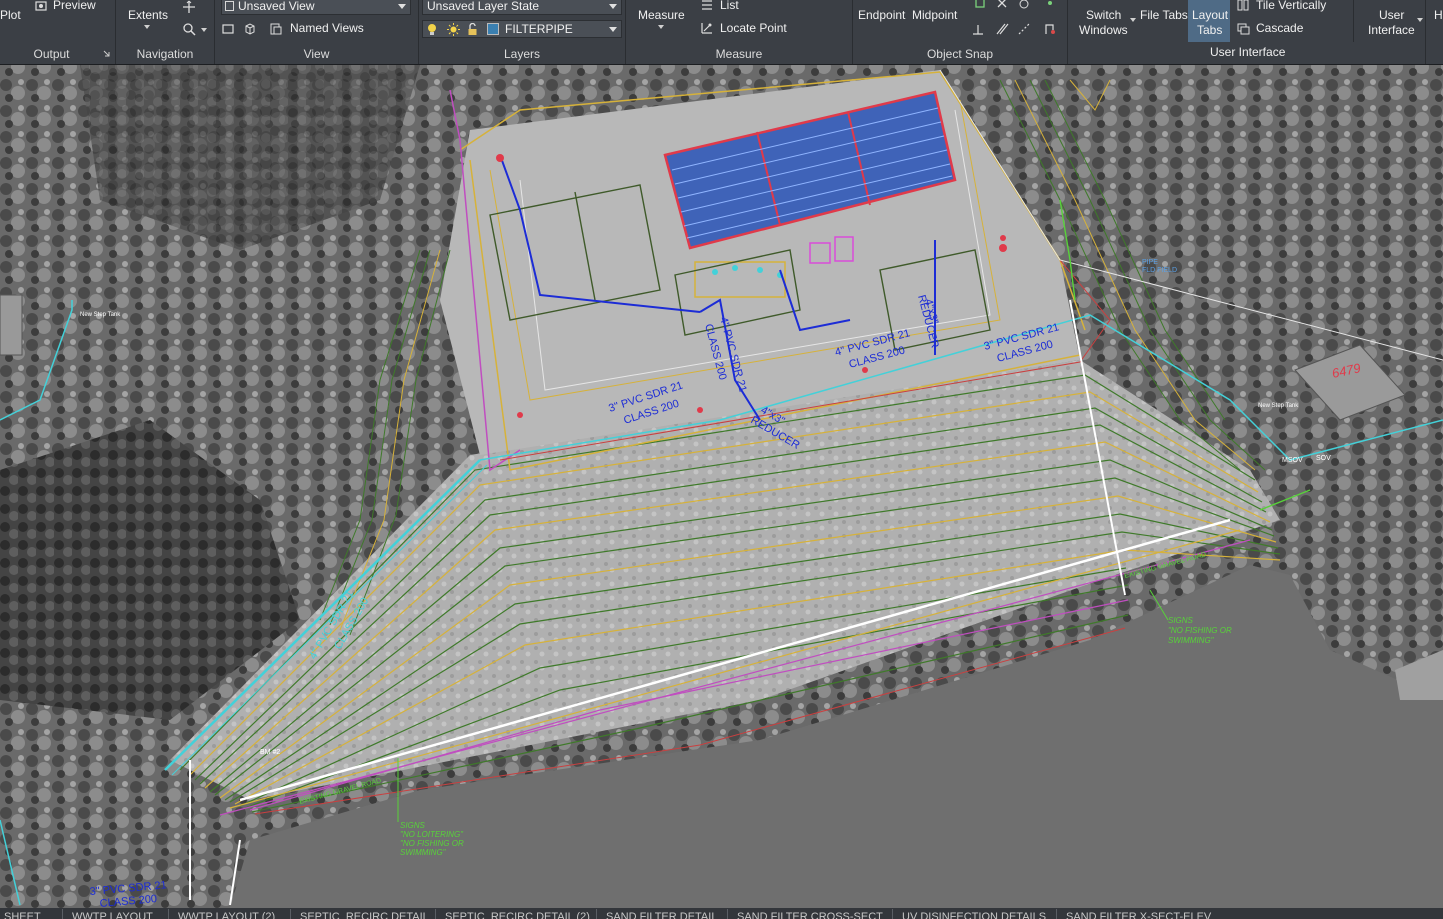 This screenshot has width=1443, height=919. What do you see at coordinates (707, 5) in the screenshot?
I see `list-icon` at bounding box center [707, 5].